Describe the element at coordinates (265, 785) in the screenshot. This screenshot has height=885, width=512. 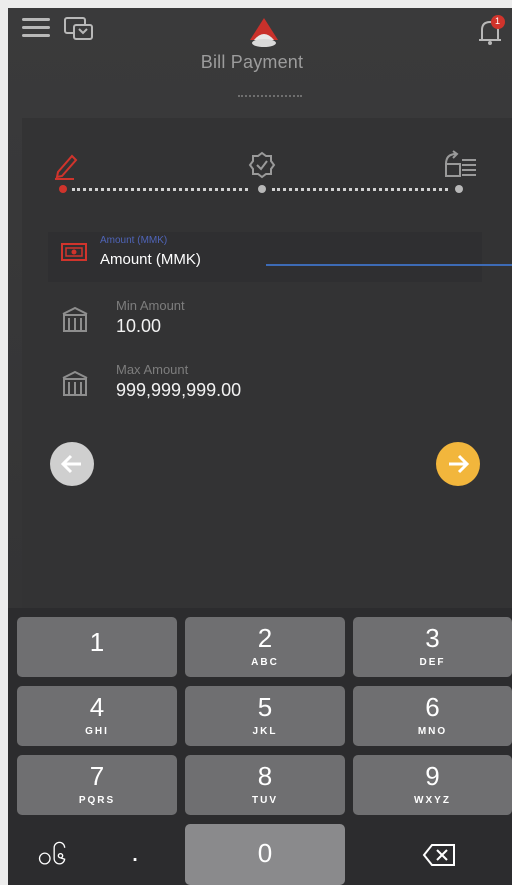
I see `key-8: 8 TUV` at that location.